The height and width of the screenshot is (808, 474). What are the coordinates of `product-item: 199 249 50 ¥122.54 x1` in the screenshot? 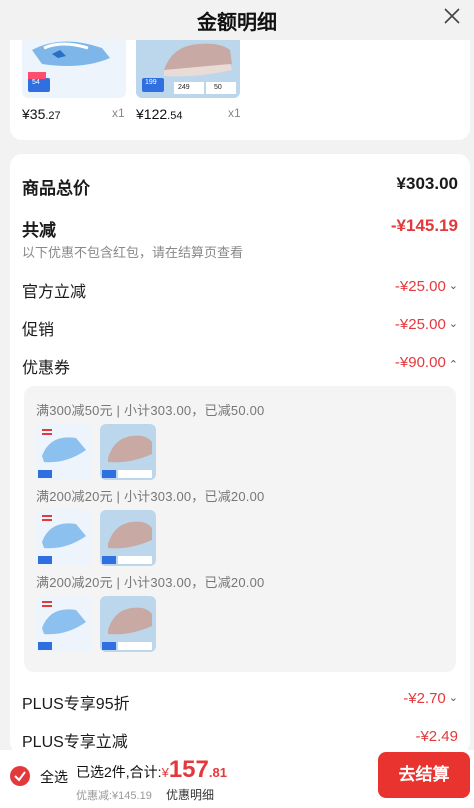 It's located at (188, 81).